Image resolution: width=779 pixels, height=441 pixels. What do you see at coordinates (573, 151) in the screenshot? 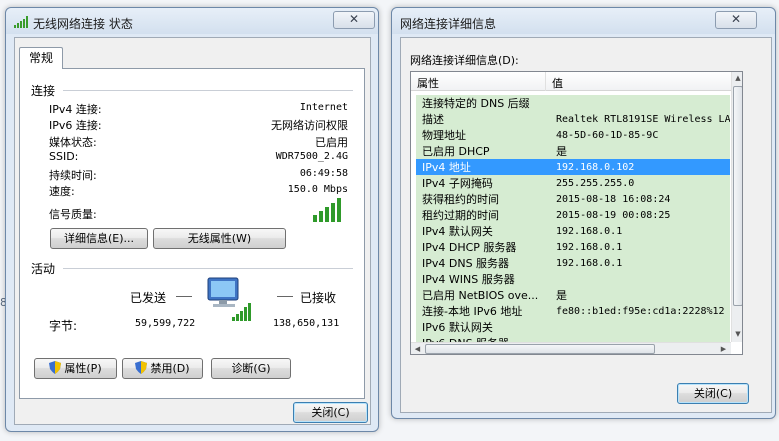
I see `detail-row: 已启用 DHCP 是` at bounding box center [573, 151].